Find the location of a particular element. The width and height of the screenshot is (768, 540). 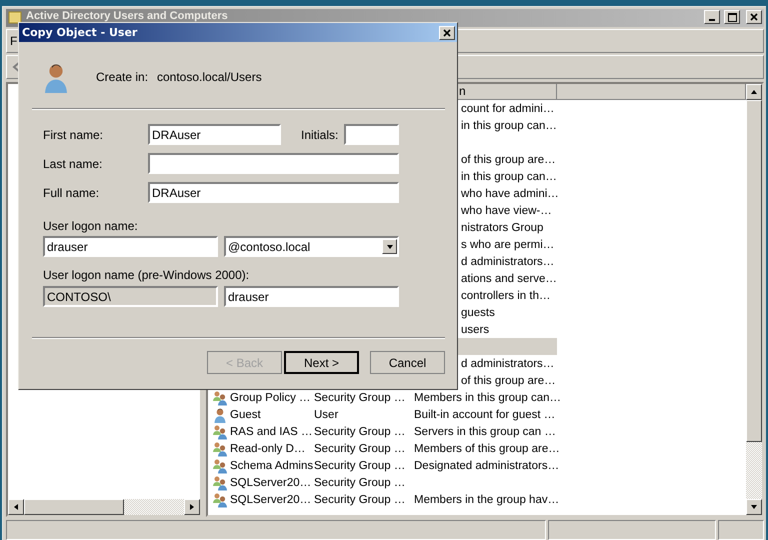

maximize-icon is located at coordinates (732, 17).